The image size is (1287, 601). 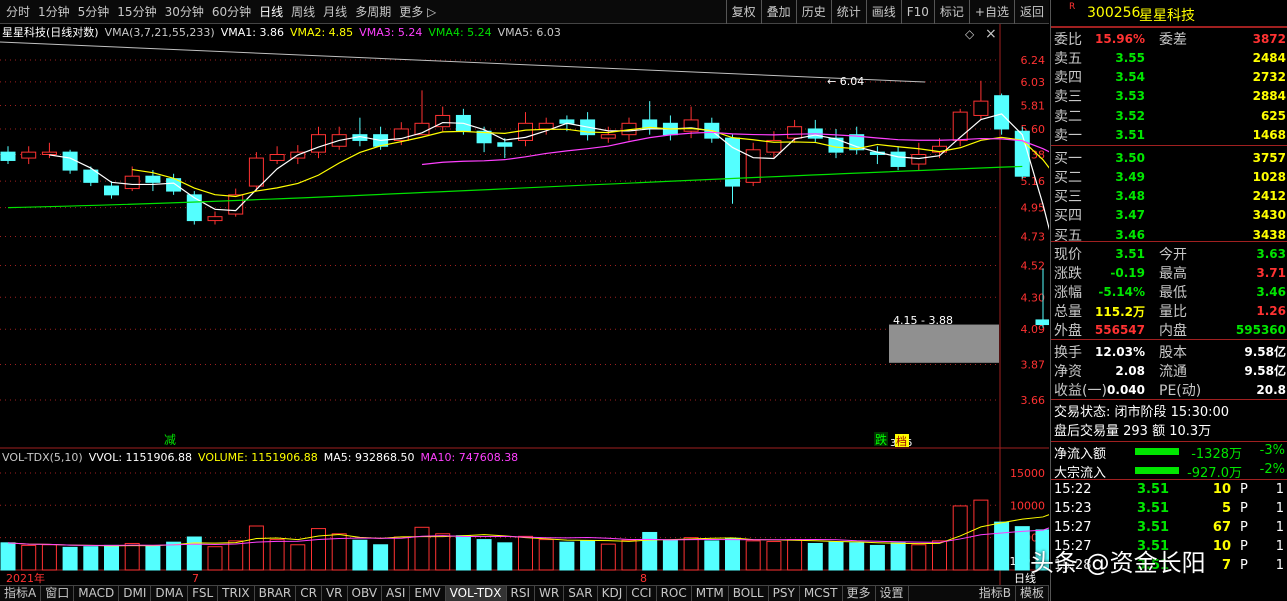 I want to click on toolbar-btn-8: 返回, so click(x=1031, y=12).